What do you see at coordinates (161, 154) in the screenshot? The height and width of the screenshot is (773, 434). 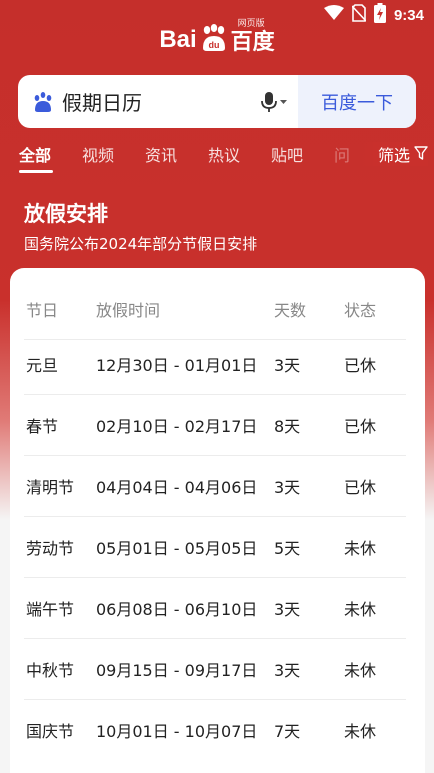 I see `tab-news: 资讯` at bounding box center [161, 154].